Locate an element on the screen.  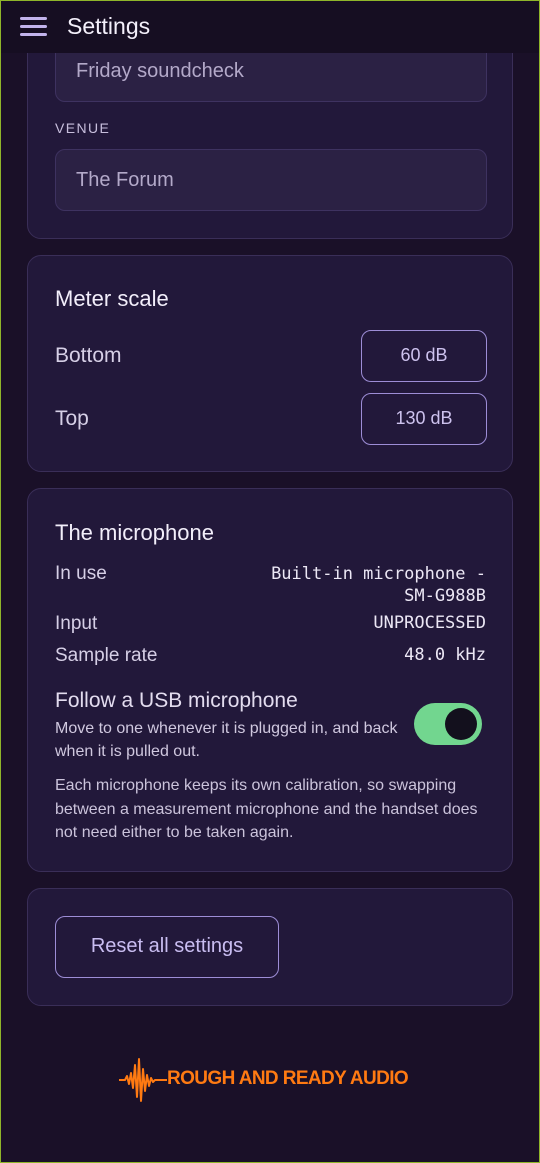
page-title: Settings is located at coordinates (109, 26).